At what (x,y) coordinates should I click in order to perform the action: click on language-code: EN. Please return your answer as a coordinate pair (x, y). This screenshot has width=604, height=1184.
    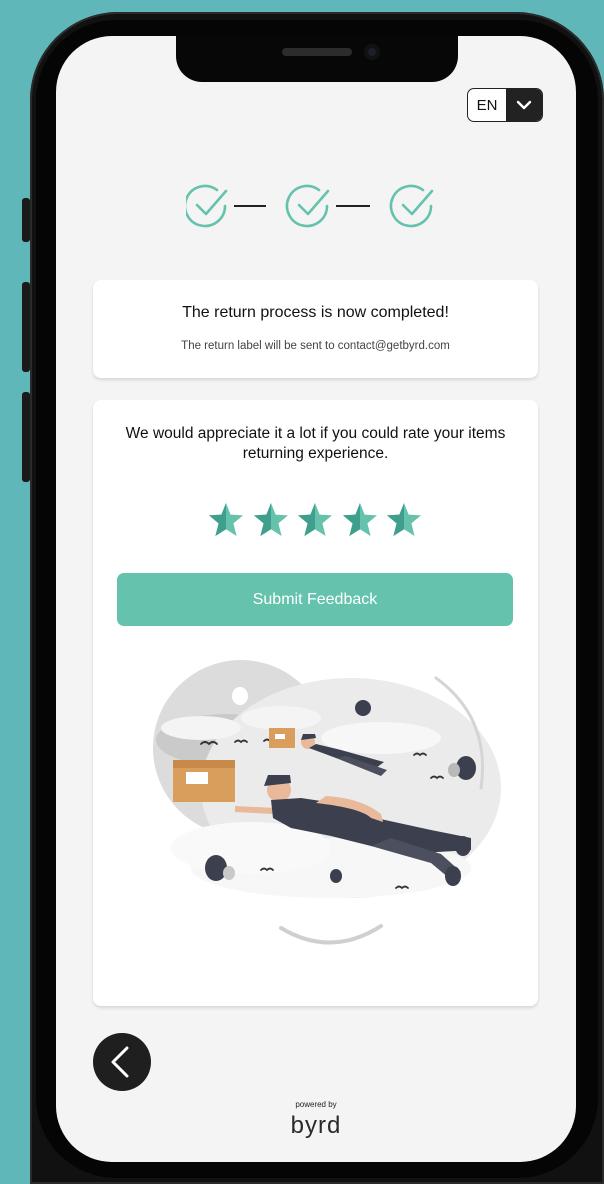
    Looking at the image, I should click on (487, 105).